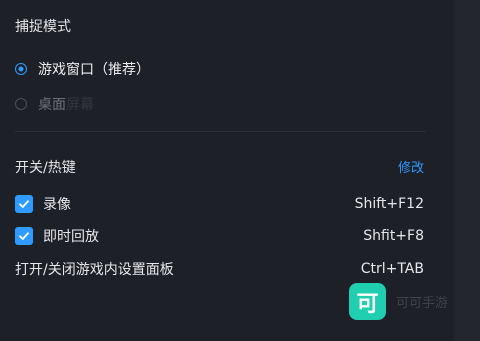  Describe the element at coordinates (389, 204) in the screenshot. I see `record-key: Shift+F12` at that location.